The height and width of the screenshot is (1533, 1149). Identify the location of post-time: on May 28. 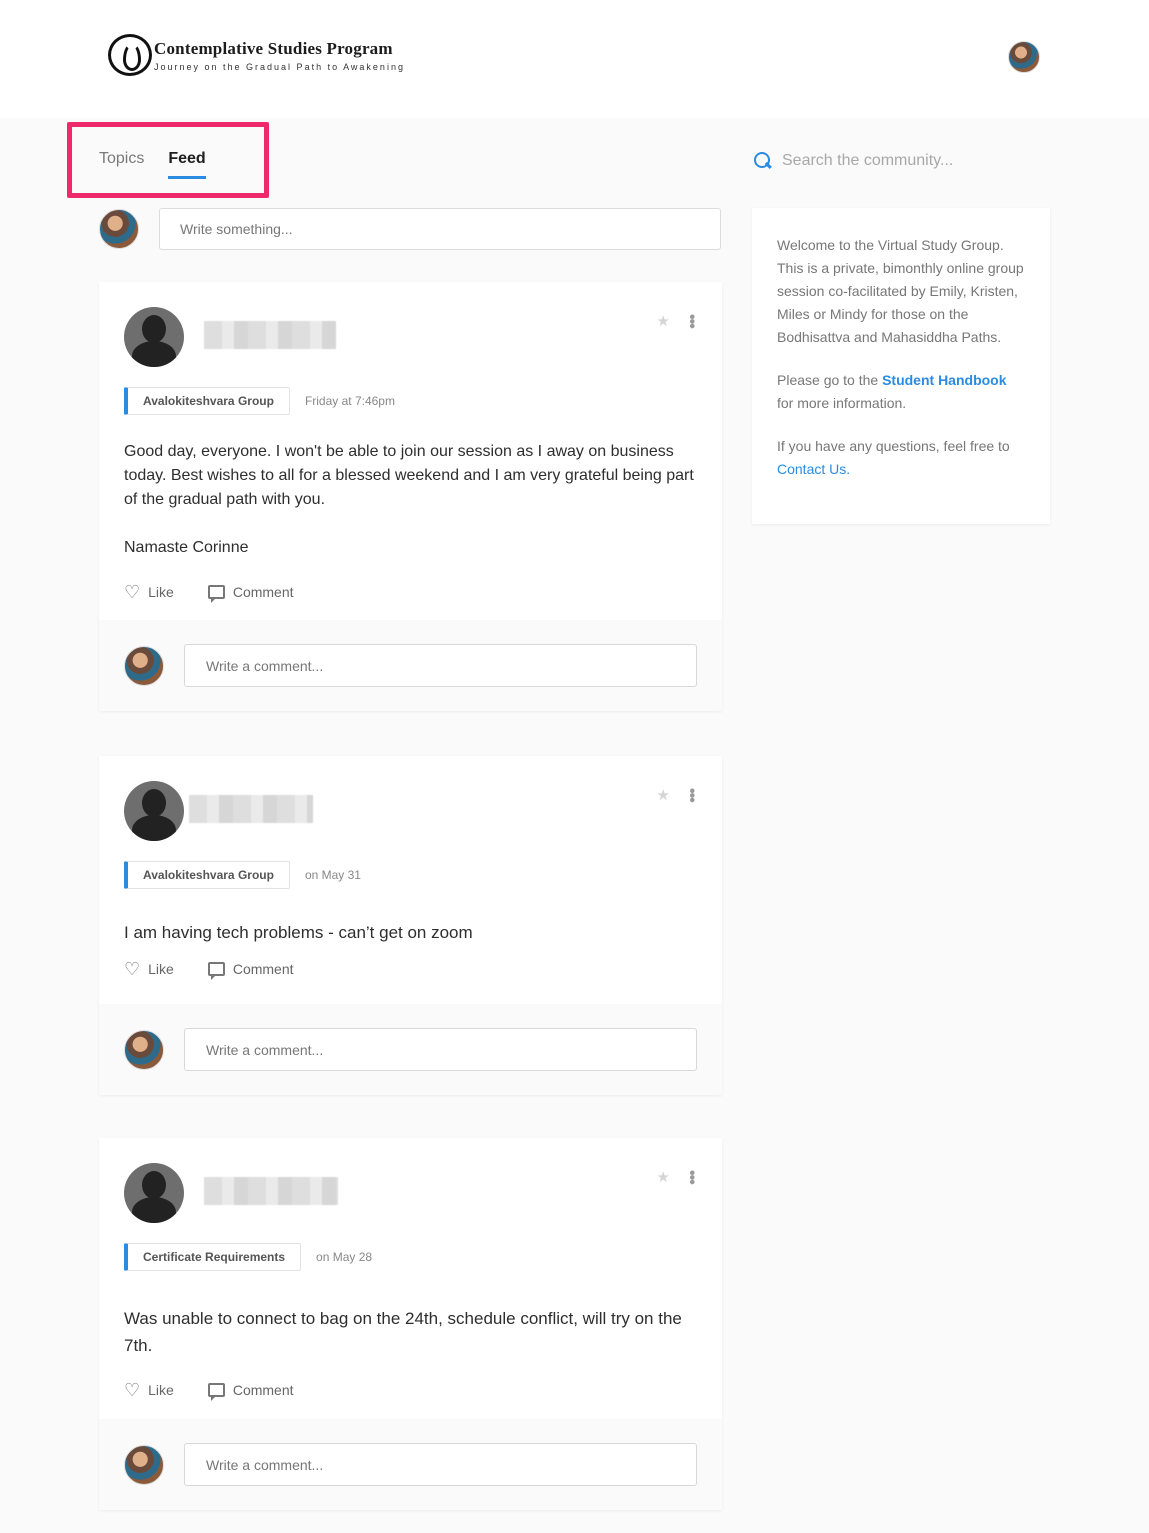
(344, 1257).